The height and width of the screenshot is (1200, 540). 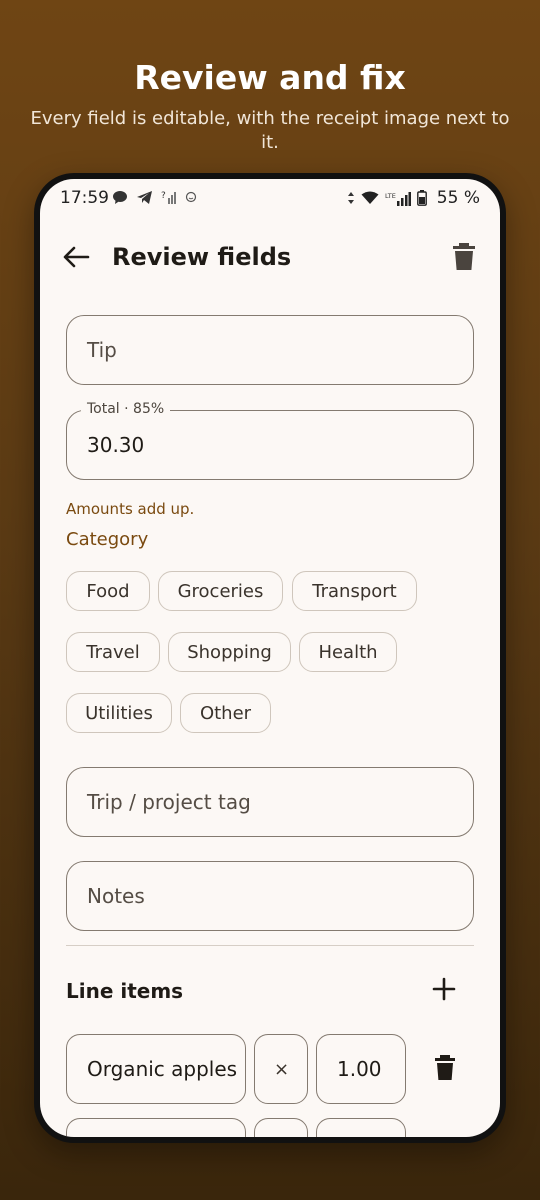 I want to click on telegram-icon, so click(x=144, y=197).